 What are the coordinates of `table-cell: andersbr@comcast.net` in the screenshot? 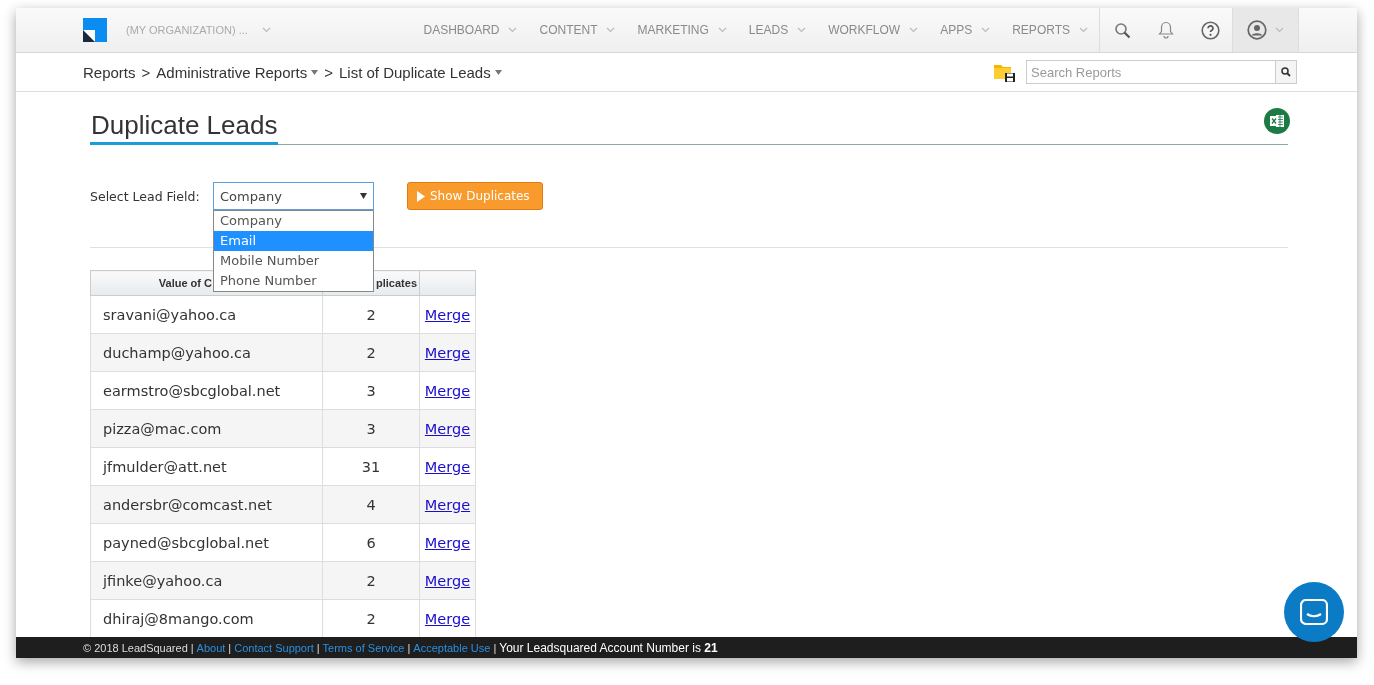 It's located at (206, 504).